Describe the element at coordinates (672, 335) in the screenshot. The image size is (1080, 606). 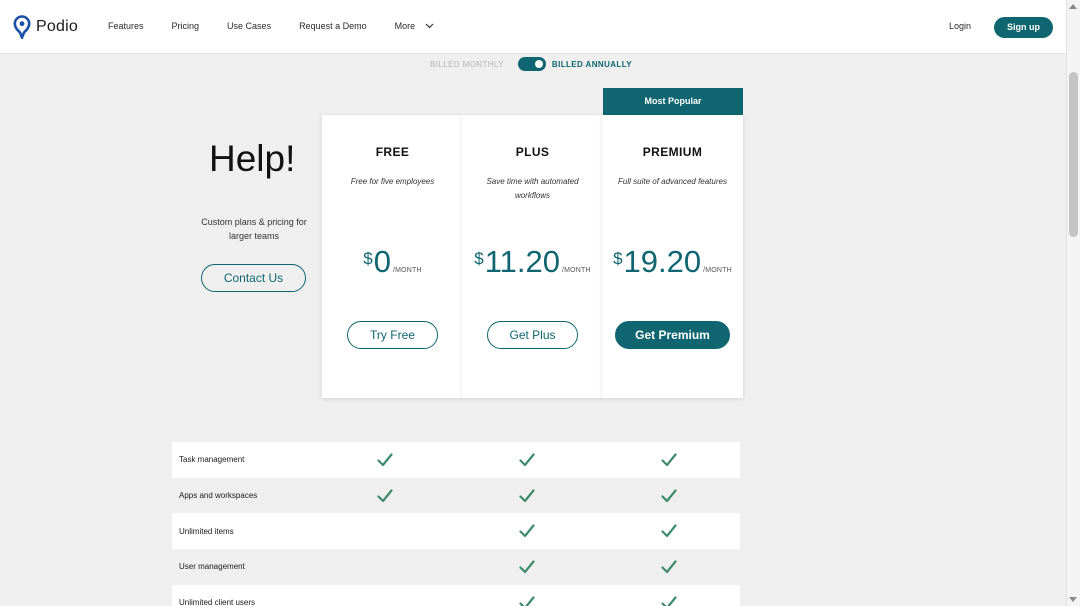
I see `get-premium-button: Get Premium` at that location.